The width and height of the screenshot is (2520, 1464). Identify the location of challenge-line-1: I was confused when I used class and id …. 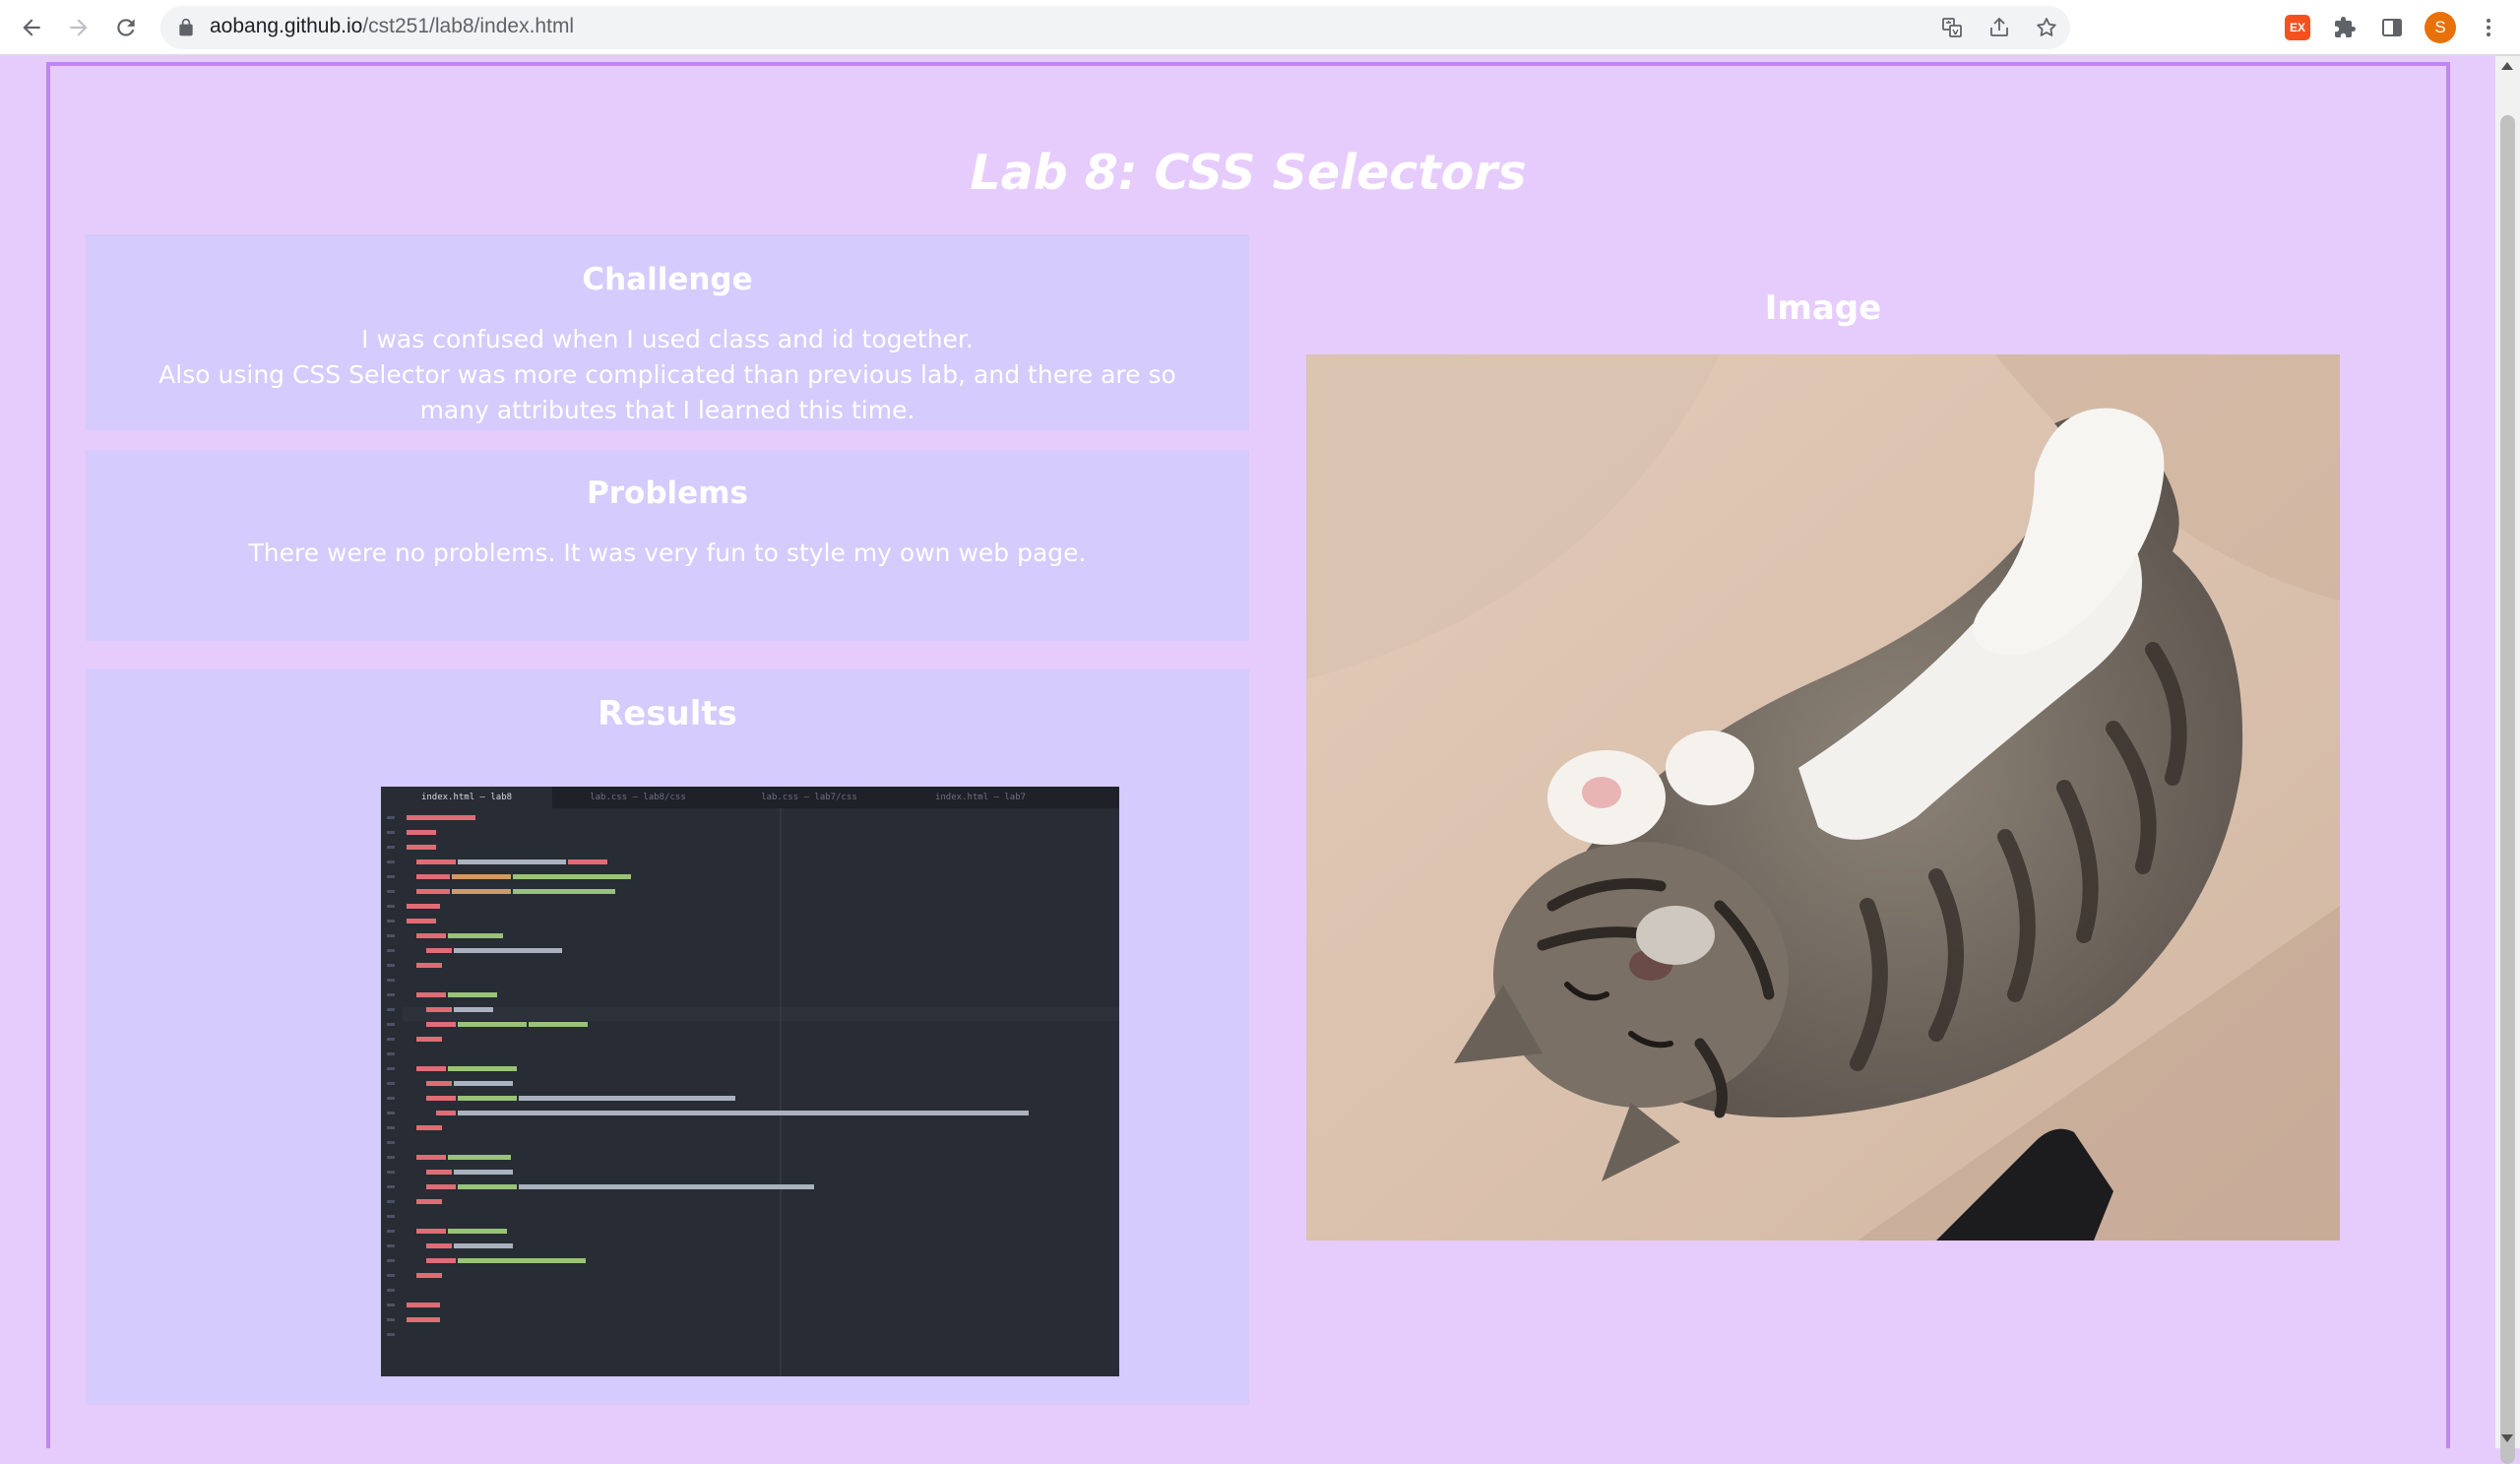
(667, 339).